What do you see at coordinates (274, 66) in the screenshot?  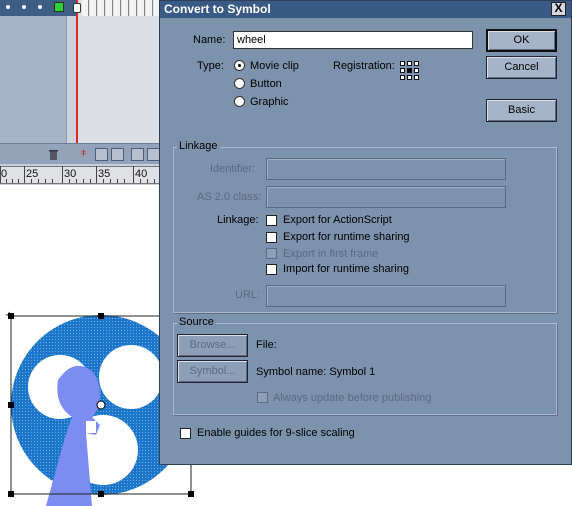 I see `movie-clip-label: Movie clip` at bounding box center [274, 66].